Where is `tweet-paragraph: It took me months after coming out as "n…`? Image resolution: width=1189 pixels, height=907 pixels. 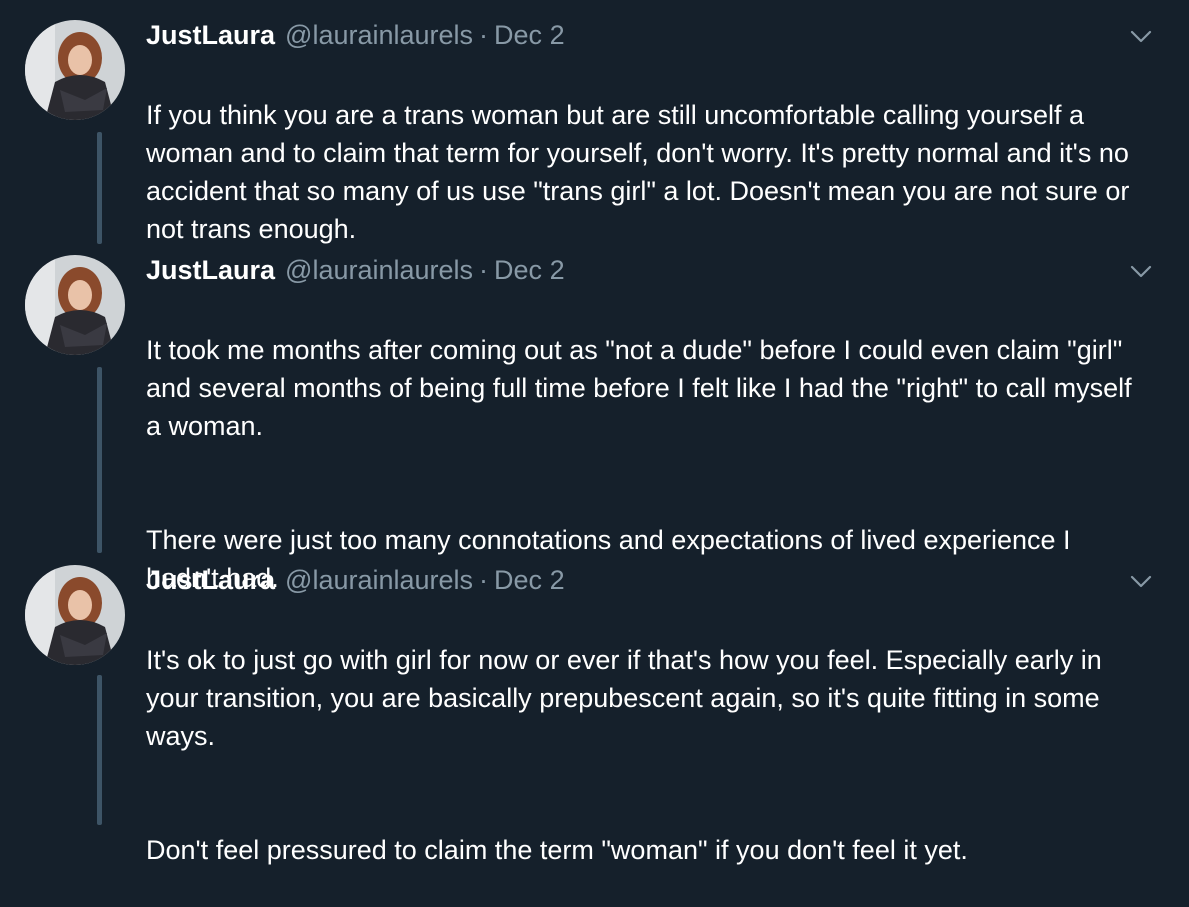
tweet-paragraph: It took me months after coming out as "n… is located at coordinates (639, 388).